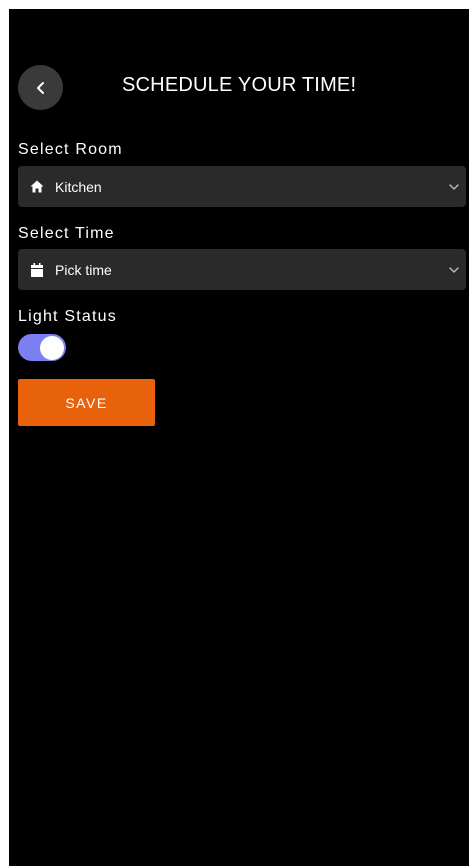 Image resolution: width=469 pixels, height=866 pixels. What do you see at coordinates (242, 186) in the screenshot?
I see `room-select: Kitchen` at bounding box center [242, 186].